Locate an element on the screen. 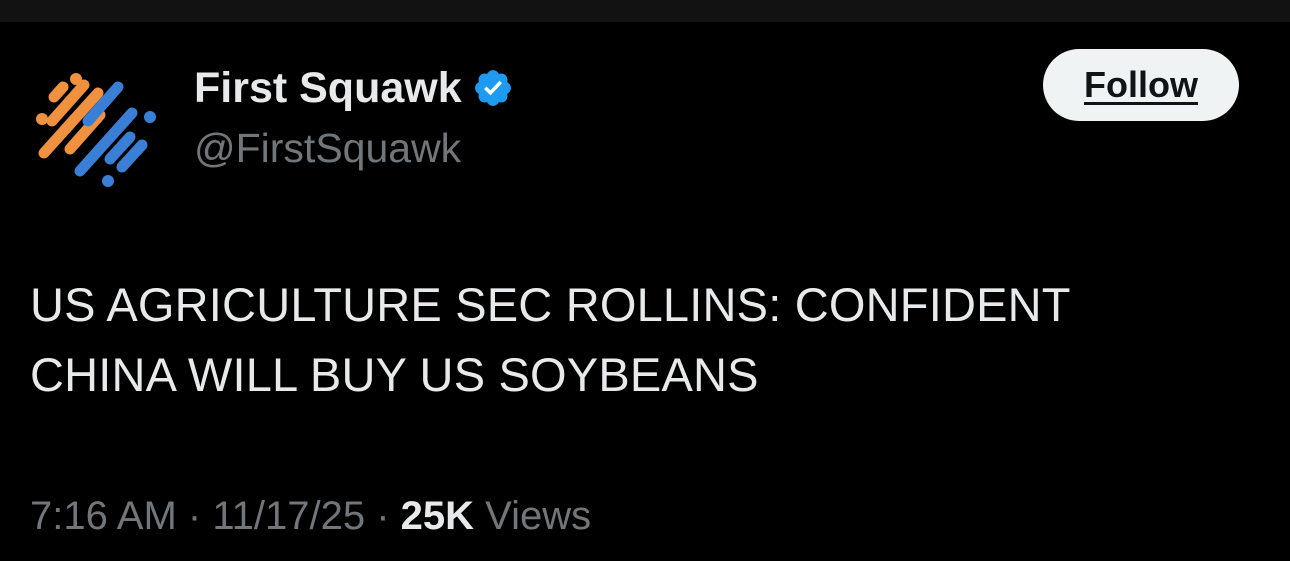 This screenshot has width=1290, height=561. first-squawk-logo-icon is located at coordinates (96, 130).